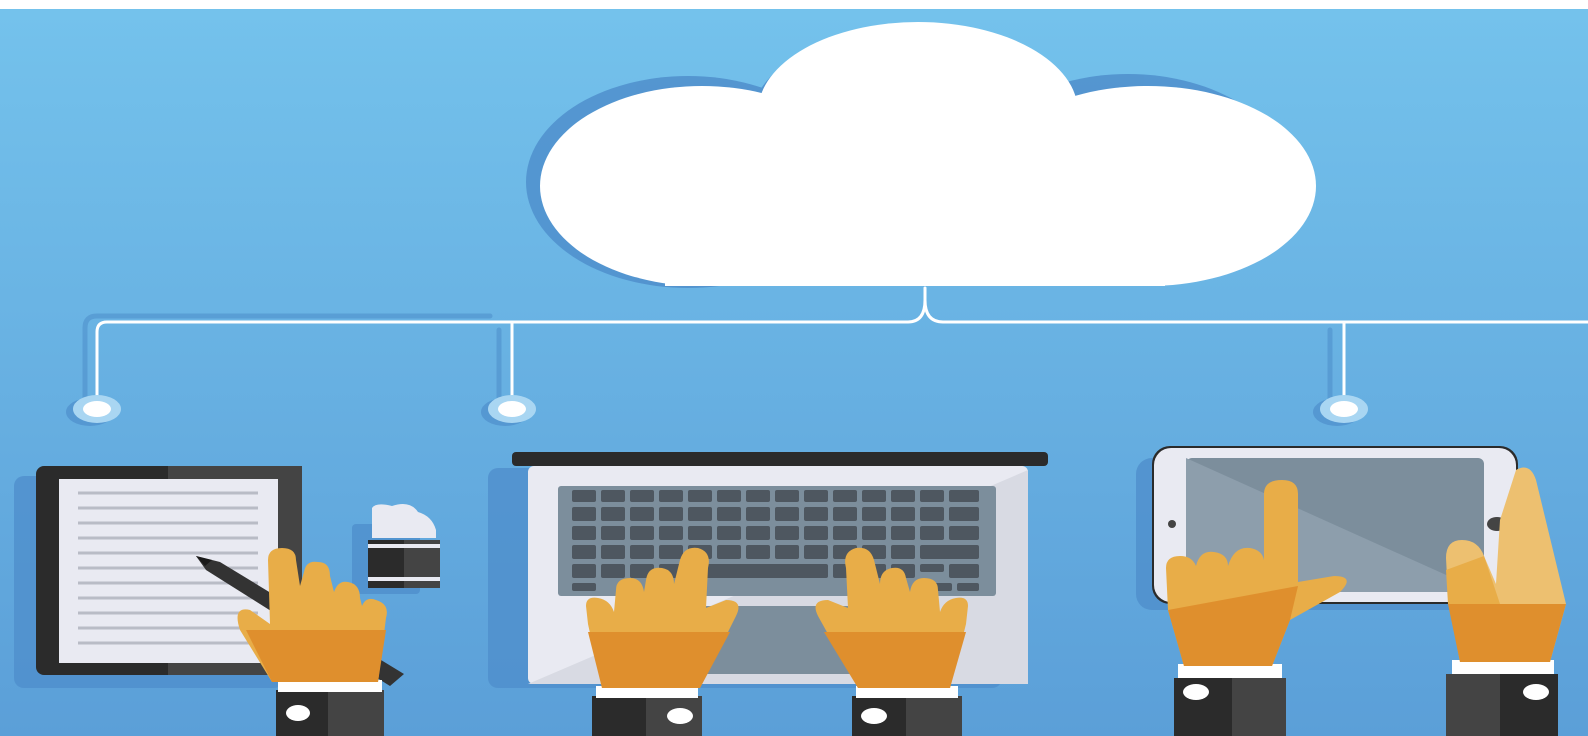  What do you see at coordinates (930, 136) in the screenshot?
I see `cloud-caption` at bounding box center [930, 136].